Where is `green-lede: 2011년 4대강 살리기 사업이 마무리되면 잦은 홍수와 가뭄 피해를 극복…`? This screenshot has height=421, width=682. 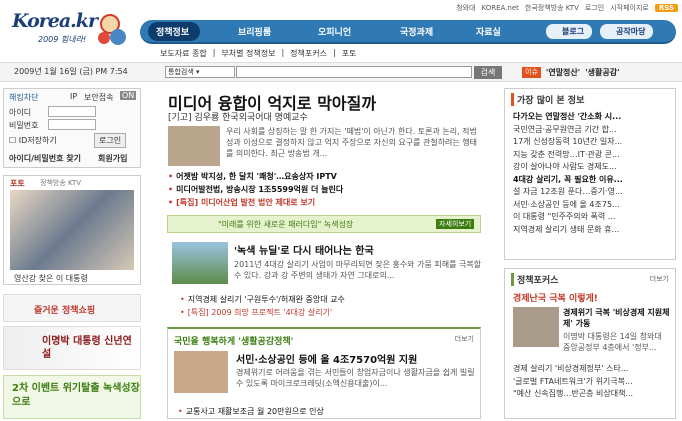 green-lede: 2011년 4대강 살리기 사업이 마무리되면 잦은 홍수와 가뭄 피해를 극복… is located at coordinates (358, 270).